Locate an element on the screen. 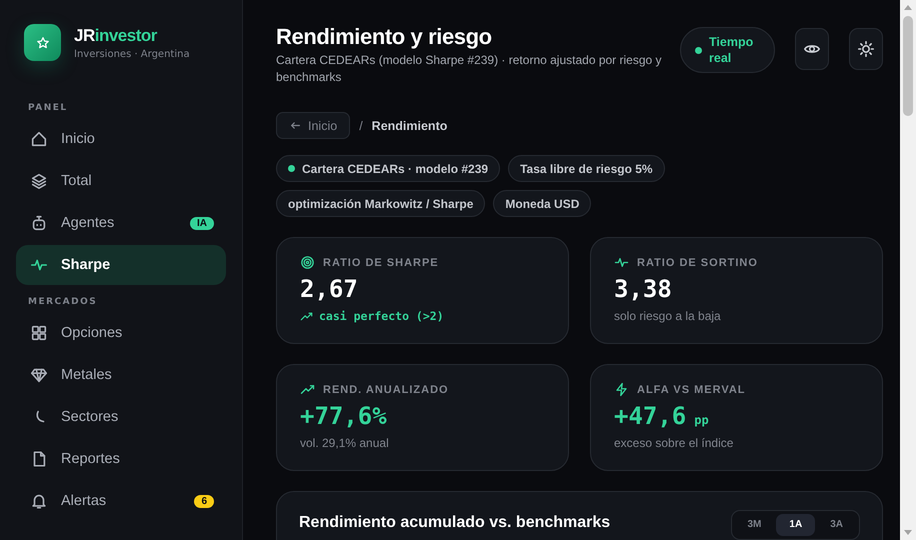 This screenshot has width=916, height=540. page-subtitle: Cartera CEDEARs (modelo Sharpe #239) · retorno ajustado por riesgo y benchmarks is located at coordinates (469, 69).